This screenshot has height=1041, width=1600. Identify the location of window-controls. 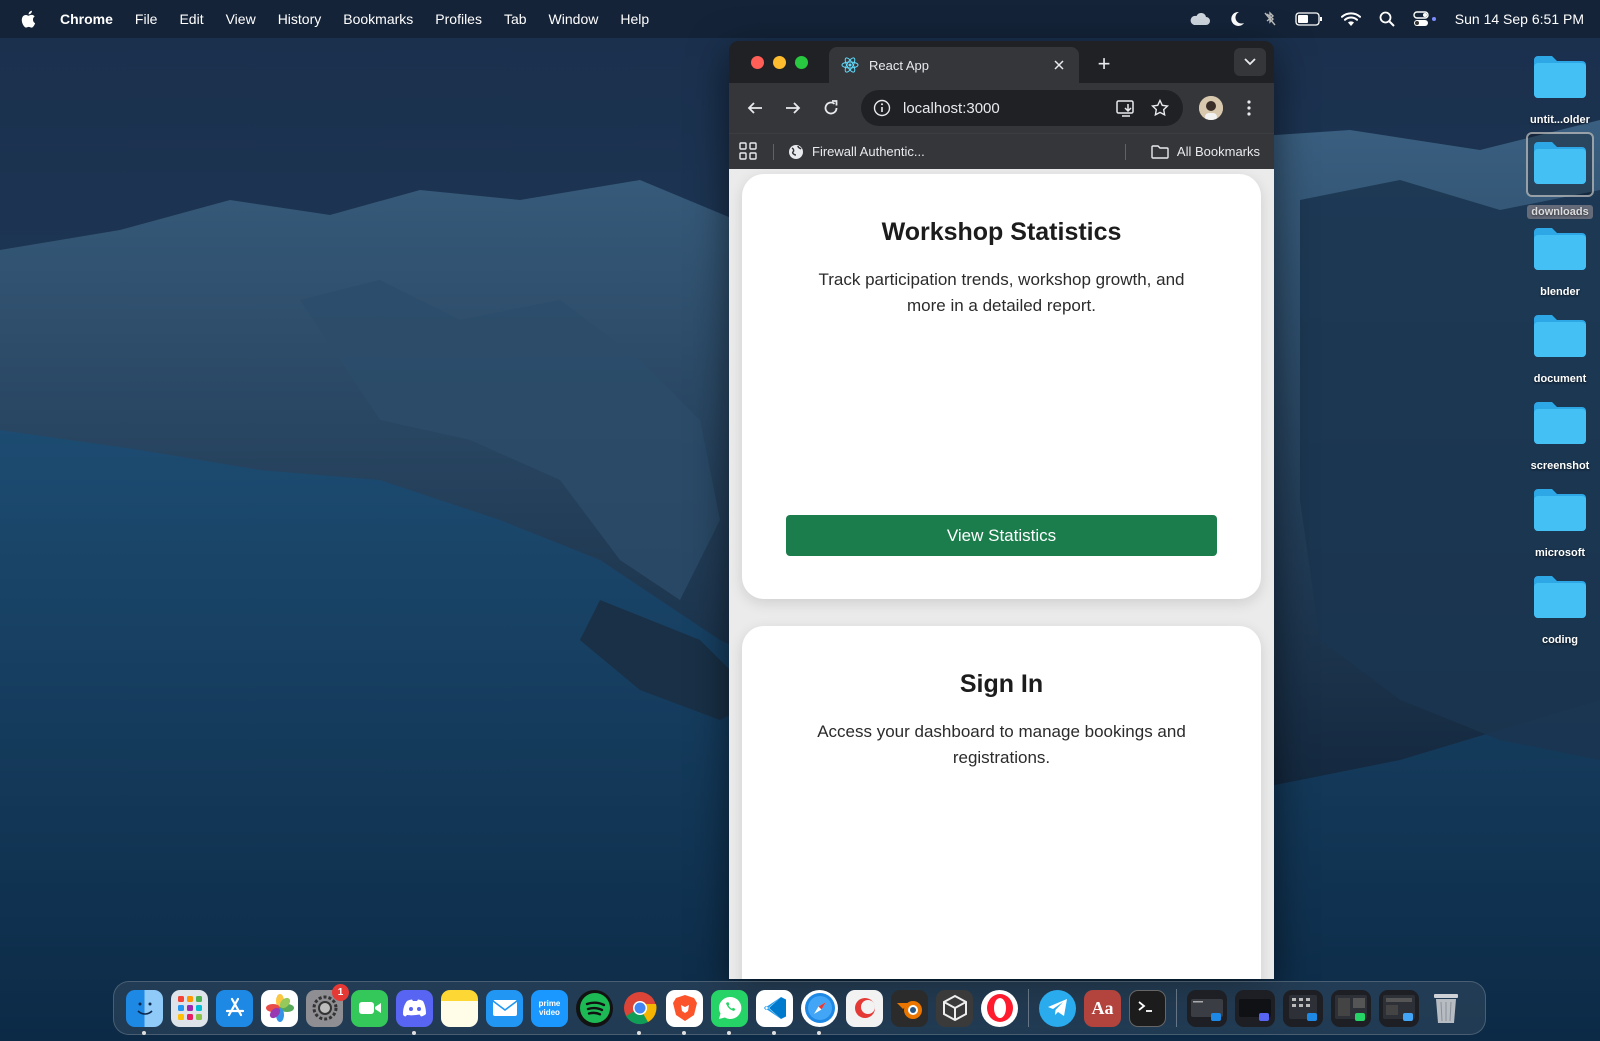
(779, 62).